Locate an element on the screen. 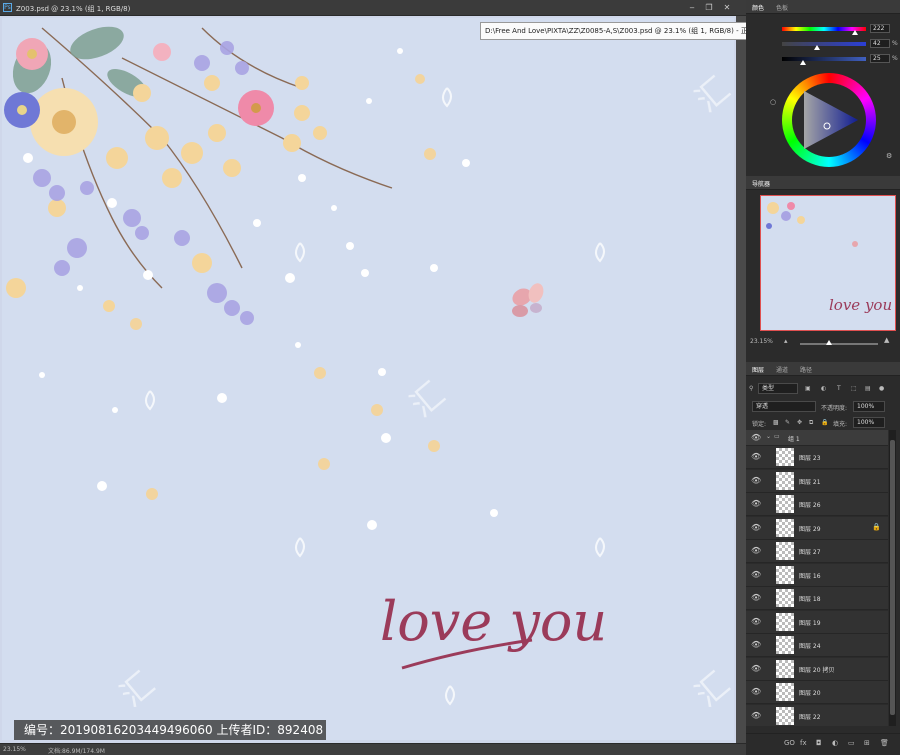 The image size is (900, 755). opacity-field: 100% is located at coordinates (869, 406).